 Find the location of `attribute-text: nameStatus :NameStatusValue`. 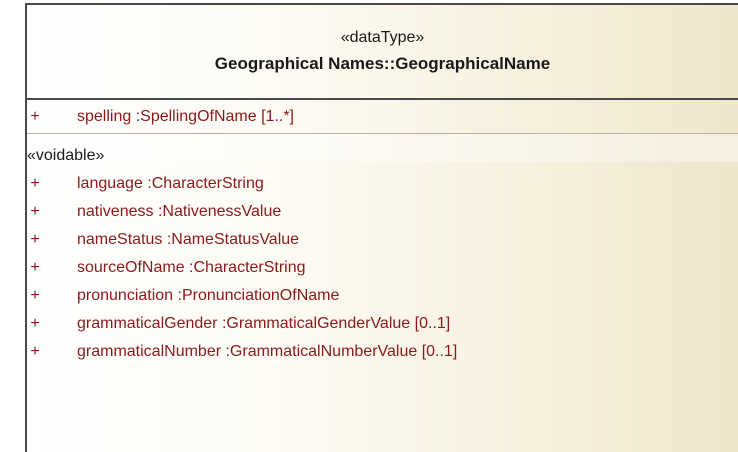

attribute-text: nameStatus :NameStatusValue is located at coordinates (188, 239).